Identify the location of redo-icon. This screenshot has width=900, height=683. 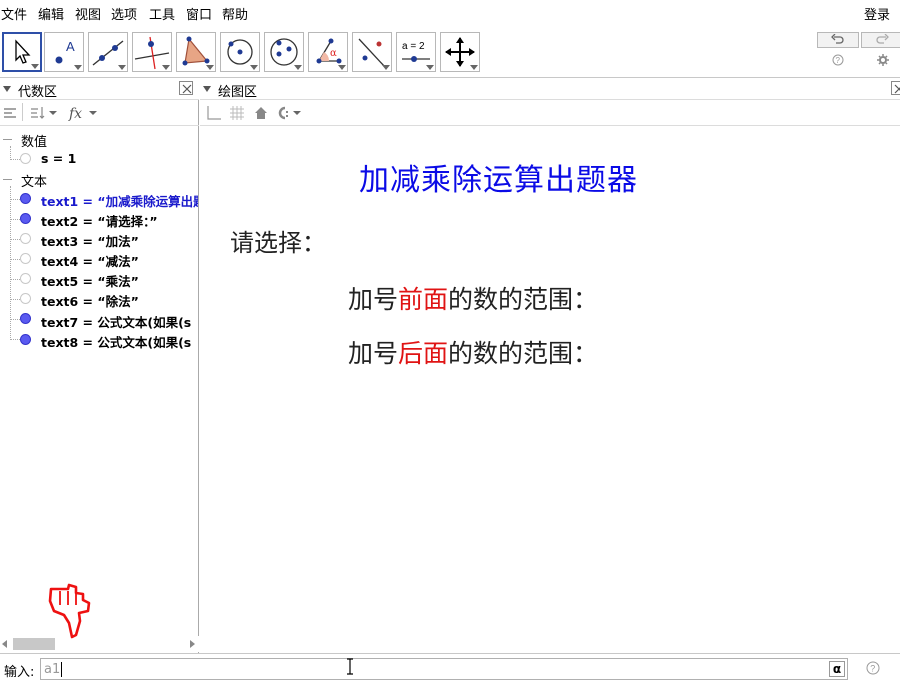
(882, 39).